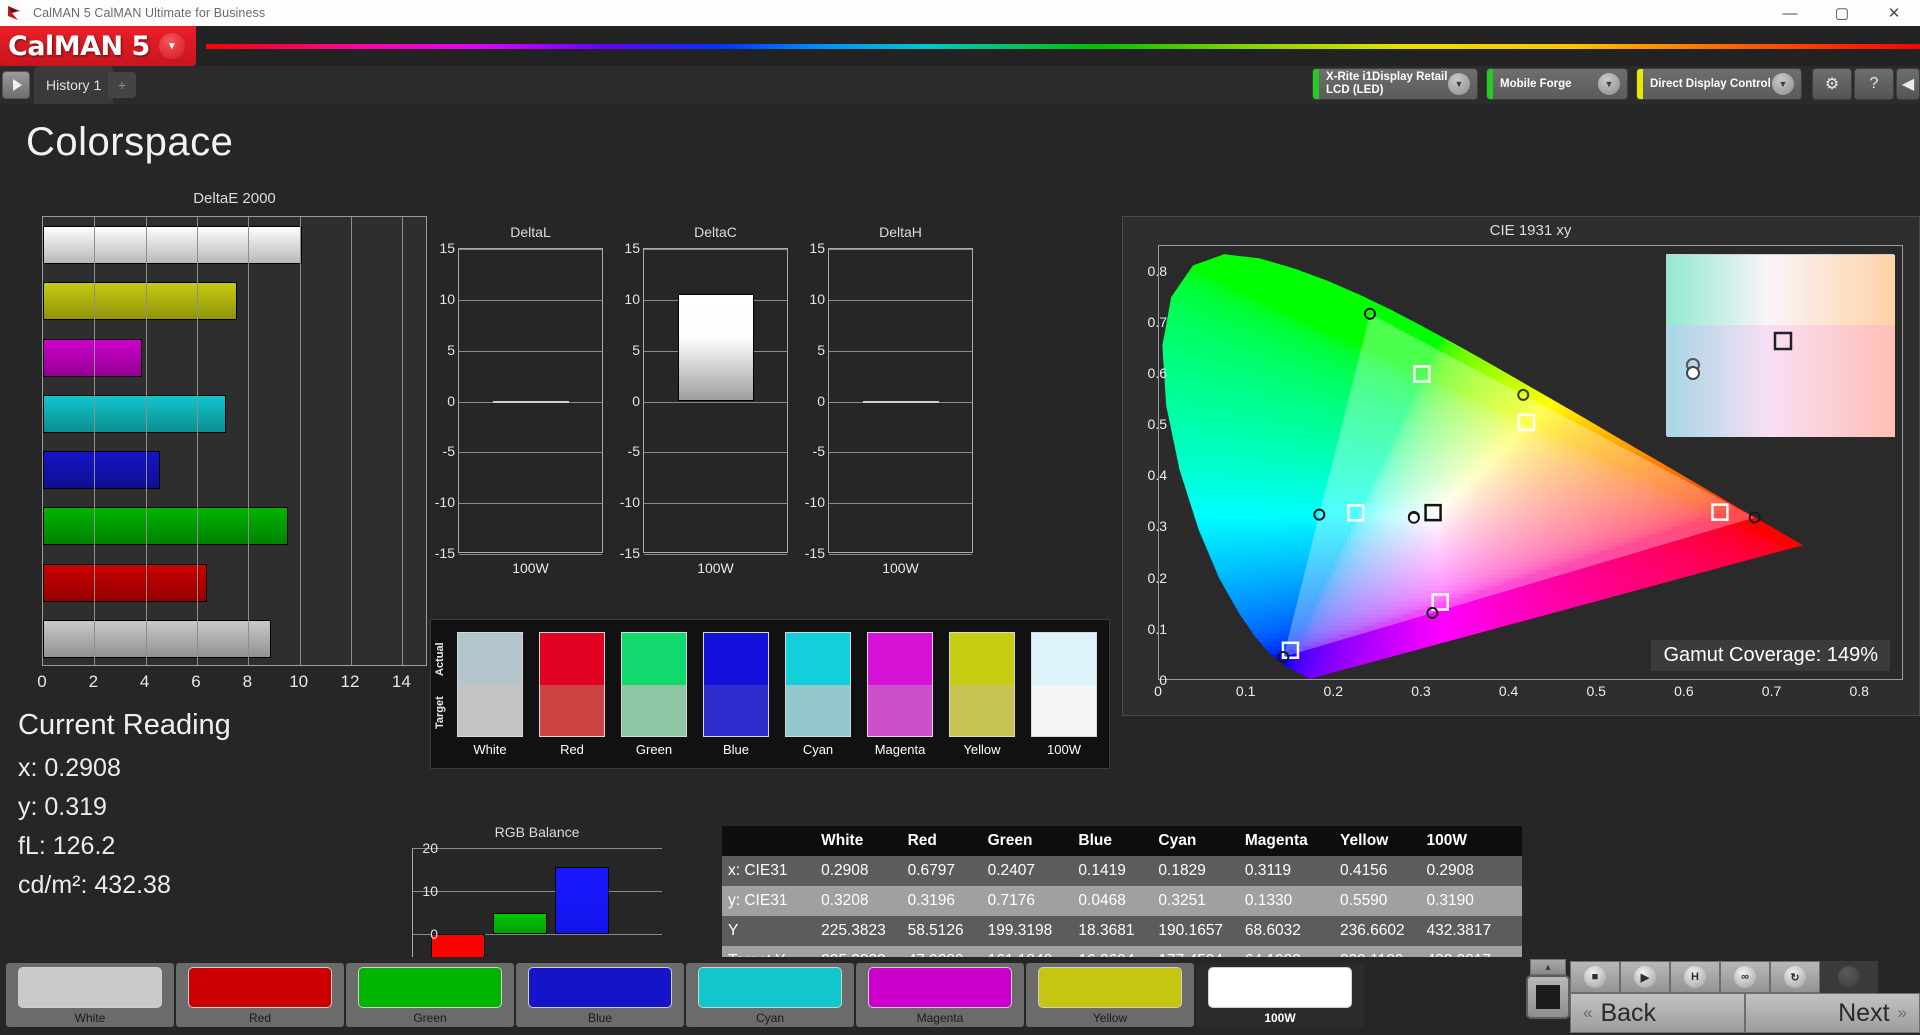 The image size is (1920, 1035). What do you see at coordinates (74, 85) in the screenshot?
I see `tab-history-1: History 1` at bounding box center [74, 85].